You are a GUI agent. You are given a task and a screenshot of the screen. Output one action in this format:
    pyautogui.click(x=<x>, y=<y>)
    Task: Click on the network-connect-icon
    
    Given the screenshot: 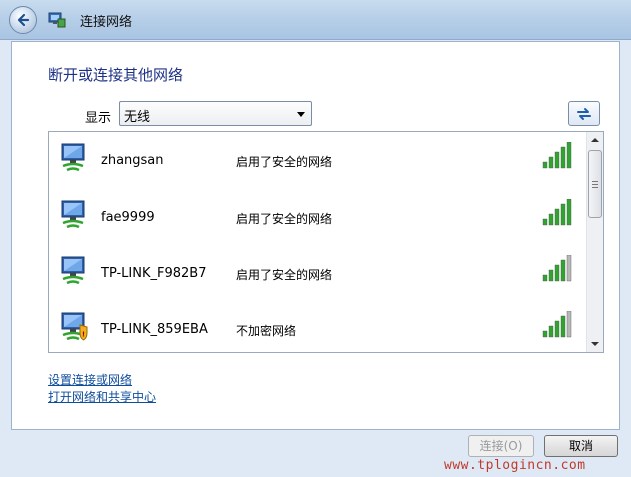 What is the action you would take?
    pyautogui.click(x=57, y=20)
    